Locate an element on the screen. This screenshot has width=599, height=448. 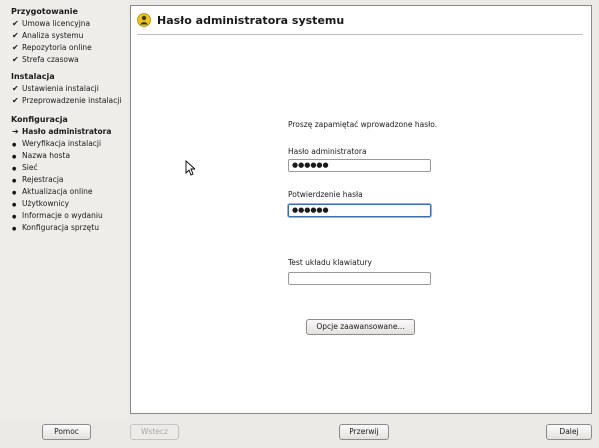
sidebar-step: ✔ Przeprowadzenie instalacji is located at coordinates (66, 100).